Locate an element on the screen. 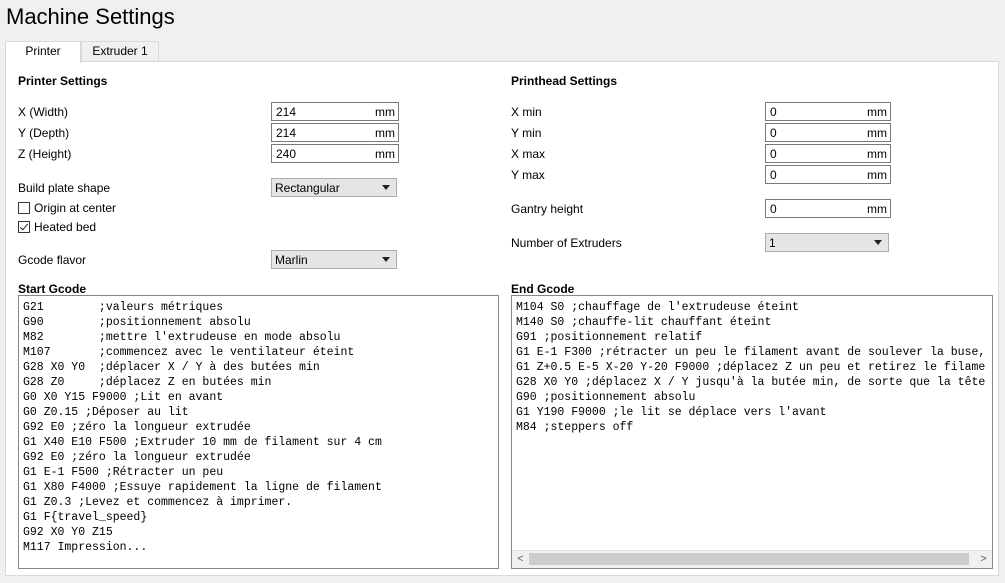 This screenshot has width=1005, height=583. start-gcode-line: G92 X0 Y0 Z15 is located at coordinates (68, 532).